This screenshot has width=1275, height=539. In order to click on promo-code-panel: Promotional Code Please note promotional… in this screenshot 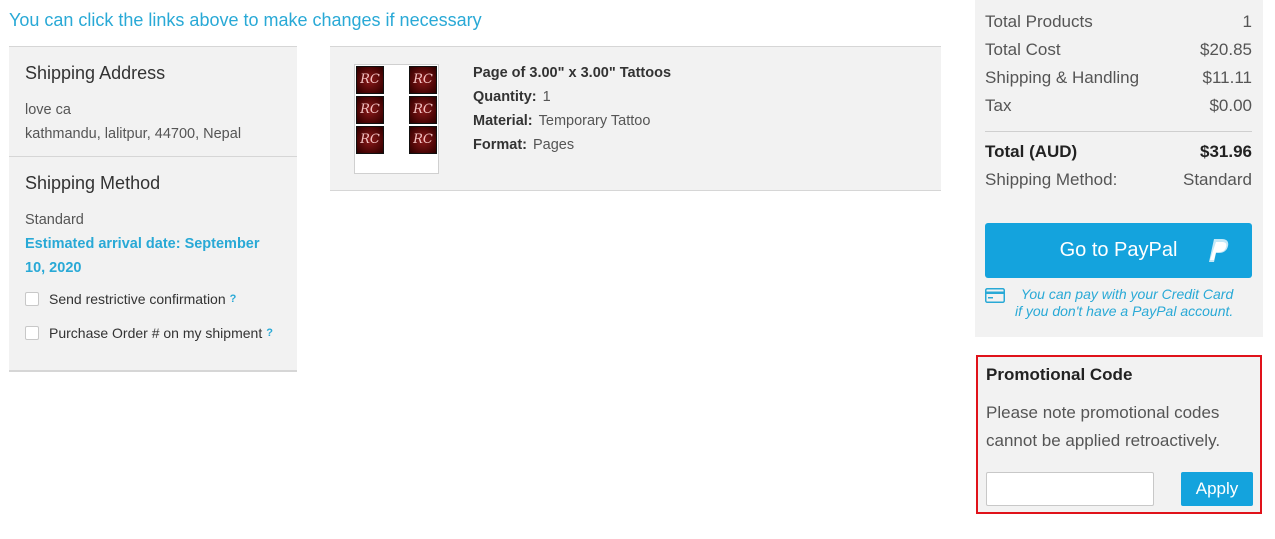, I will do `click(1119, 434)`.